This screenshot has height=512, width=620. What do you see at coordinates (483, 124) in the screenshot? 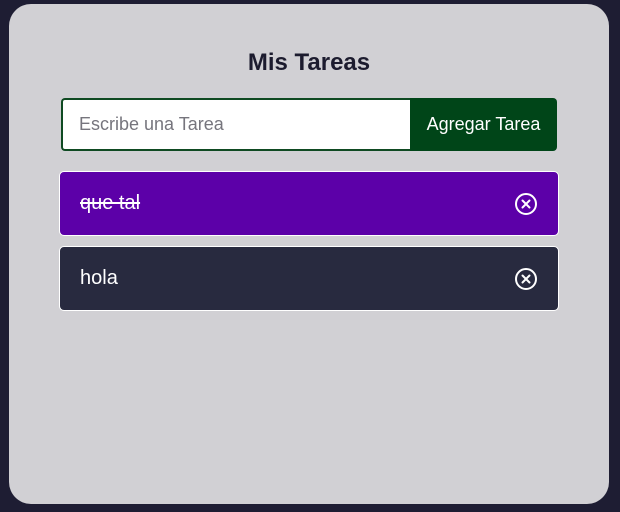
I see `add-task-button: Agregar Tarea` at bounding box center [483, 124].